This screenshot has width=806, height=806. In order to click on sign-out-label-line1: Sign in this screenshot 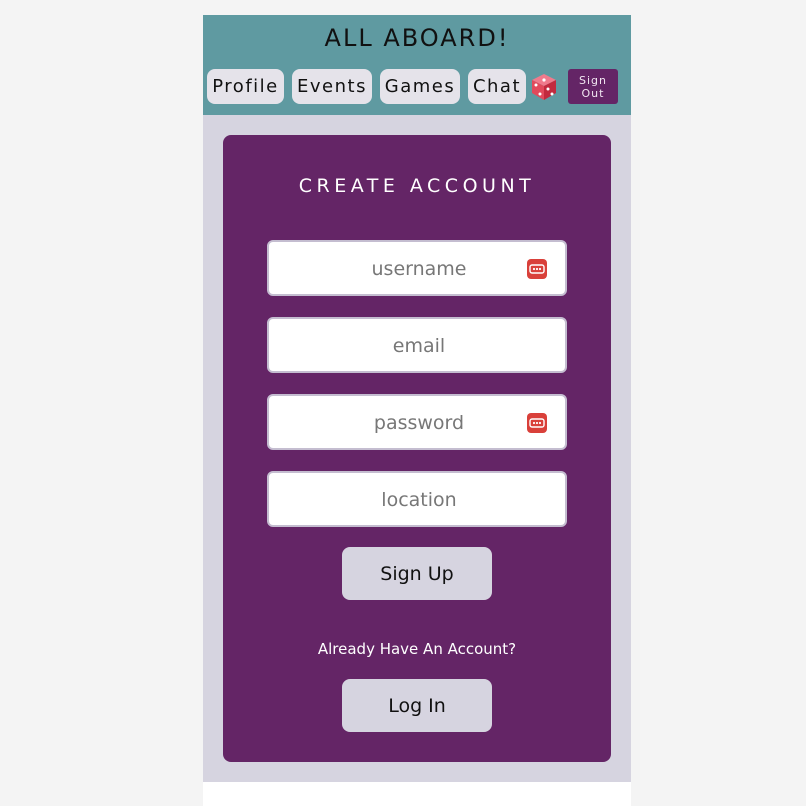, I will do `click(593, 80)`.